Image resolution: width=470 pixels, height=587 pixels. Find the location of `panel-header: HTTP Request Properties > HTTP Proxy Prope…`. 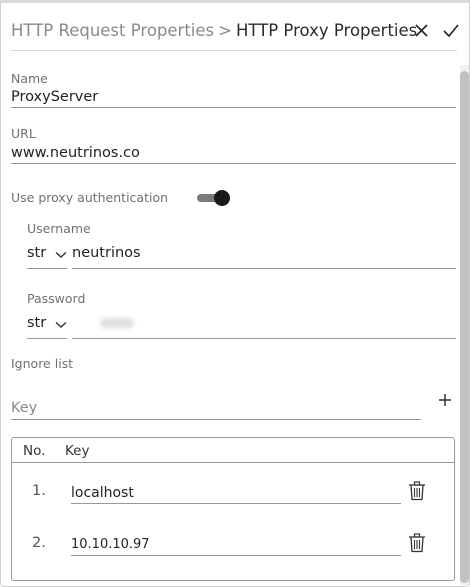

panel-header: HTTP Request Properties > HTTP Proxy Prope… is located at coordinates (235, 26).